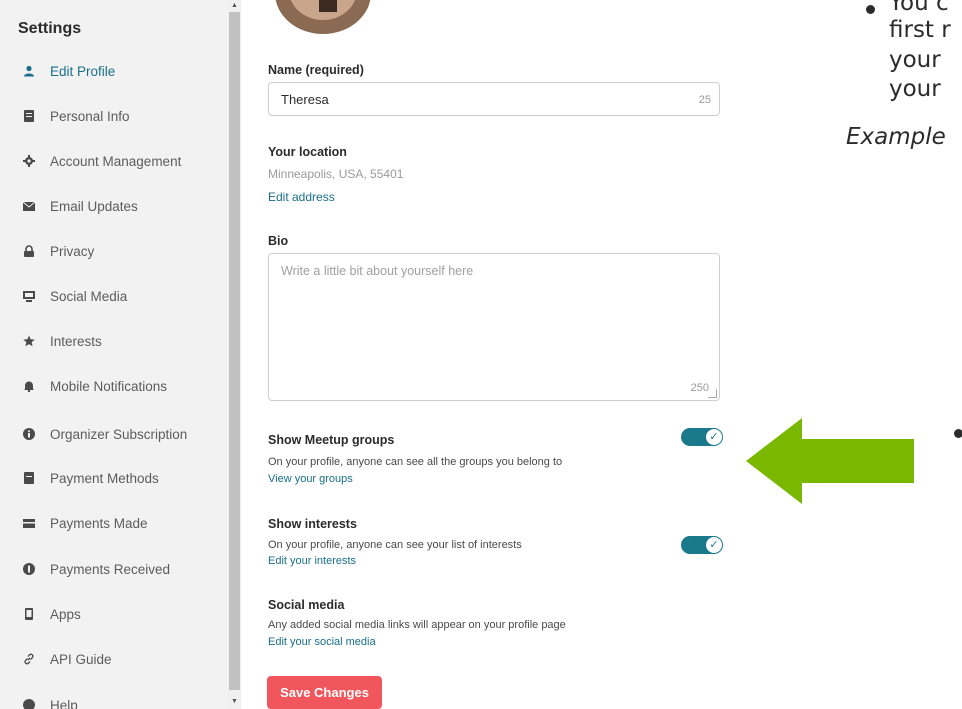  I want to click on sidebar-item-help: Help, so click(114, 699).